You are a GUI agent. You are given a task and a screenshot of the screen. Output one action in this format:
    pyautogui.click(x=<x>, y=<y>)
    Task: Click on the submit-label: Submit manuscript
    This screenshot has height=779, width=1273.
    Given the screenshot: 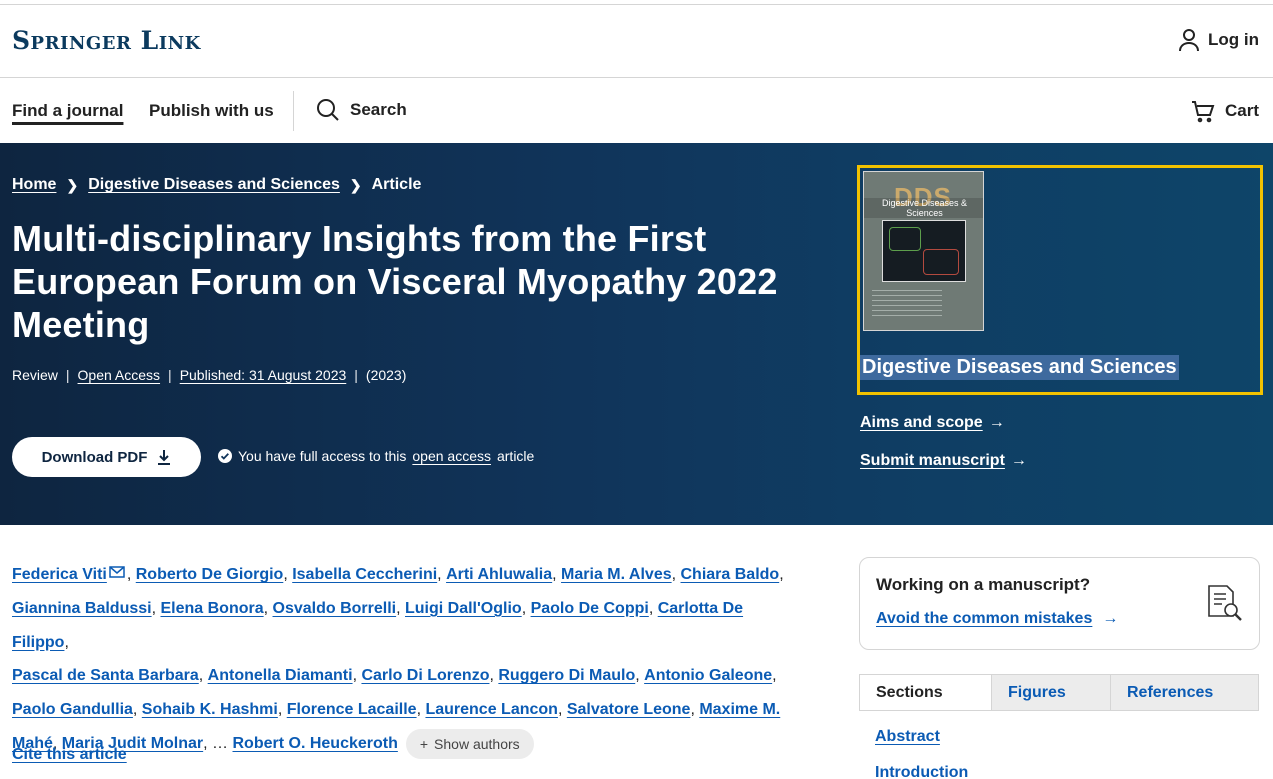 What is the action you would take?
    pyautogui.click(x=932, y=460)
    